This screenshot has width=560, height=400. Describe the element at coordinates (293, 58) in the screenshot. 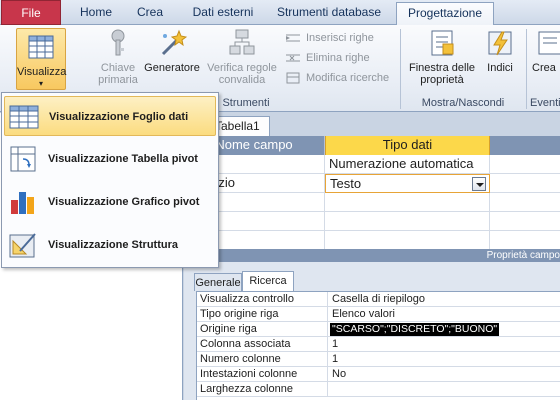

I see `delete-rows-icon` at that location.